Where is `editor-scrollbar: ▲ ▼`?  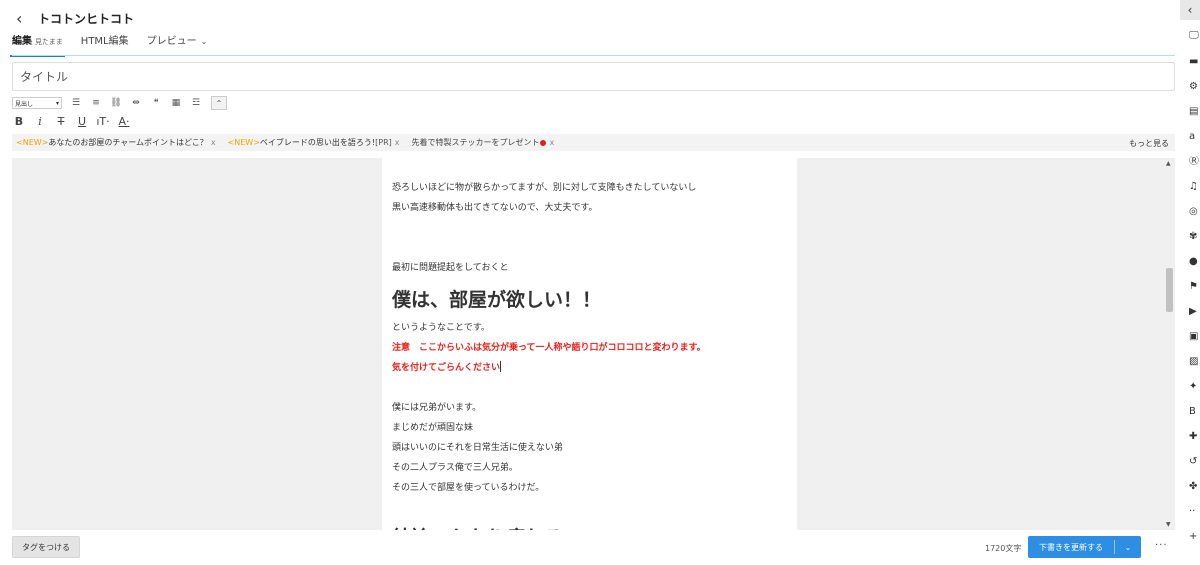 editor-scrollbar: ▲ ▼ is located at coordinates (1169, 344).